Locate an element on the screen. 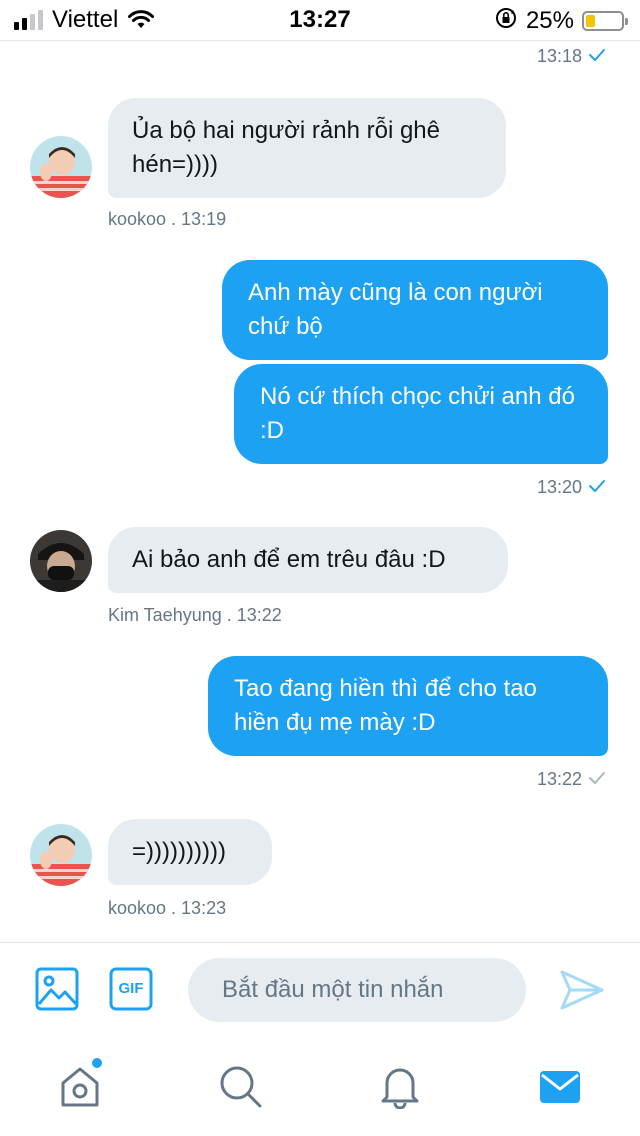 This screenshot has width=640, height=1136. tab-notifications is located at coordinates (400, 1086).